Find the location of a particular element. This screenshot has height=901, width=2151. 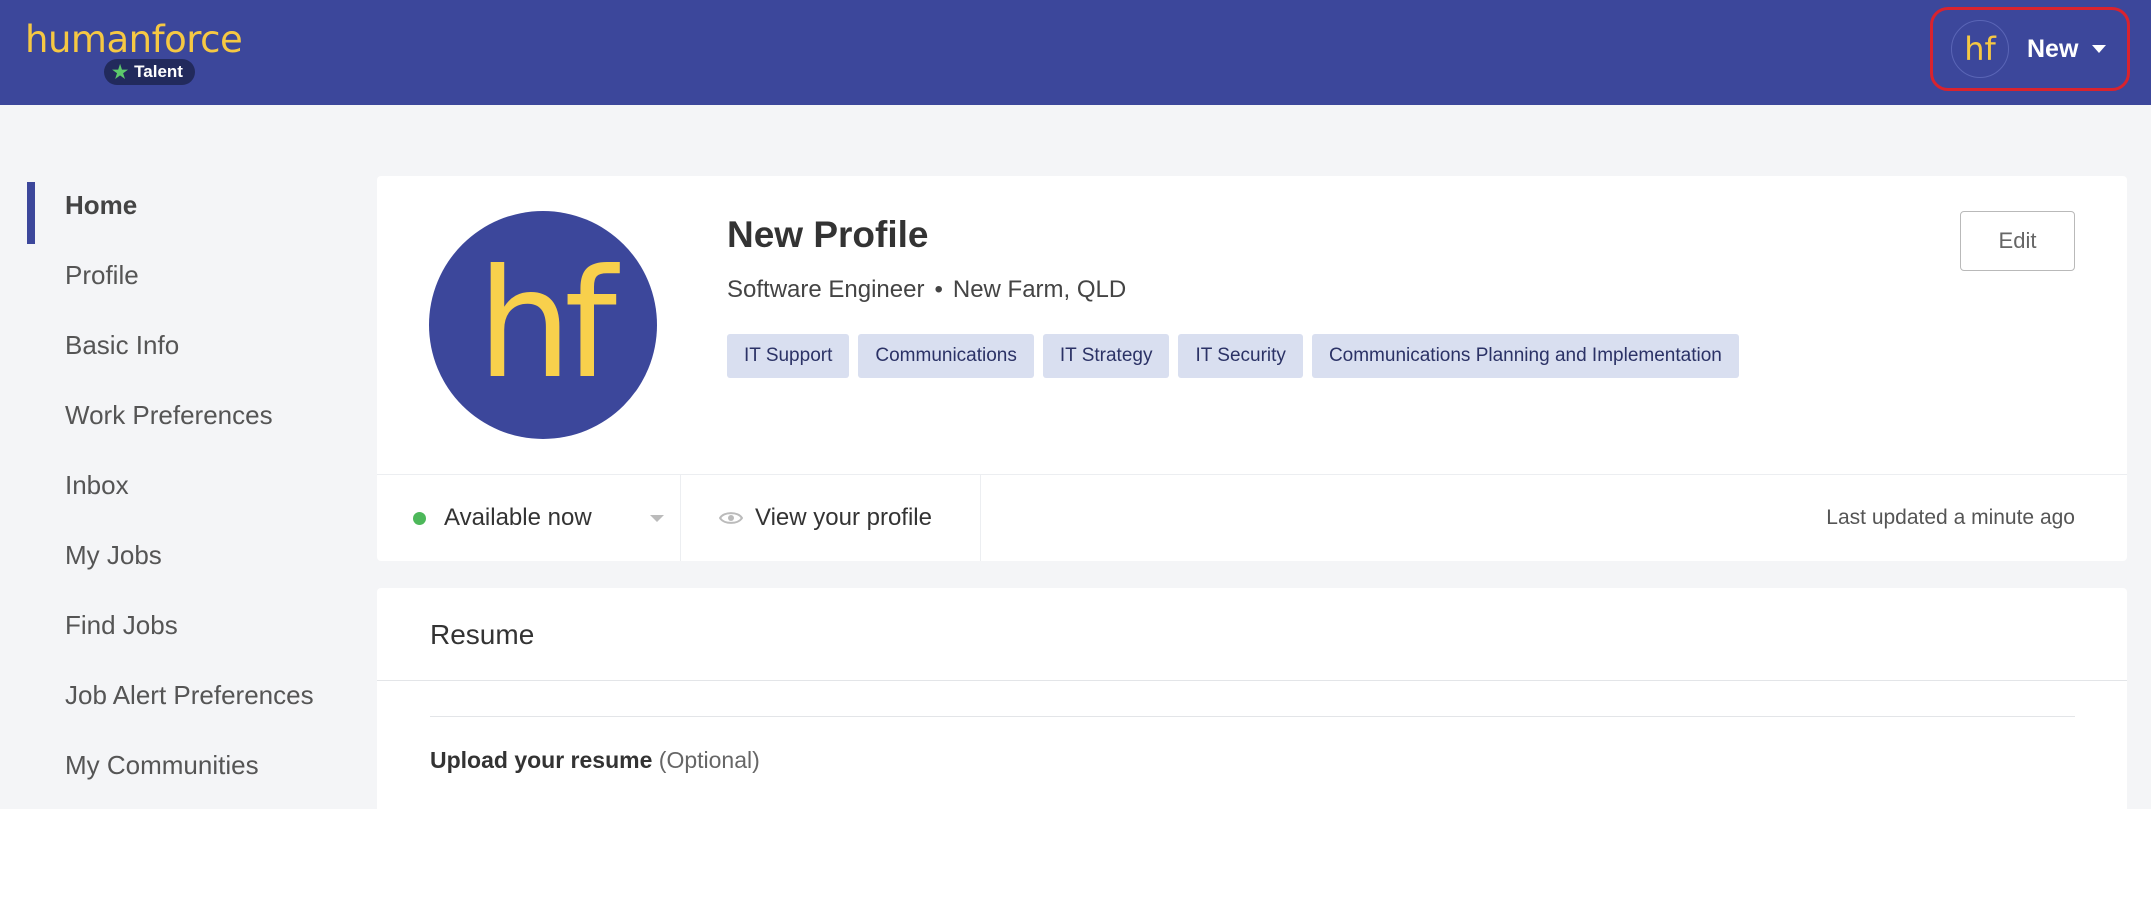

availability-dropdown: Available now is located at coordinates (529, 518).